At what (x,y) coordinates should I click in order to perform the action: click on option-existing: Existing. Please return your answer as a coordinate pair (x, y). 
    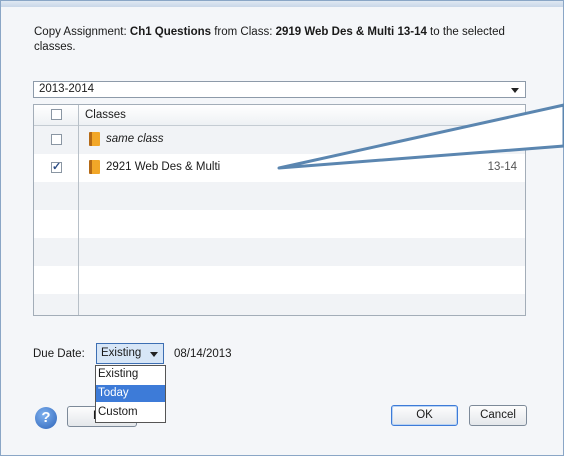
    Looking at the image, I should click on (130, 374).